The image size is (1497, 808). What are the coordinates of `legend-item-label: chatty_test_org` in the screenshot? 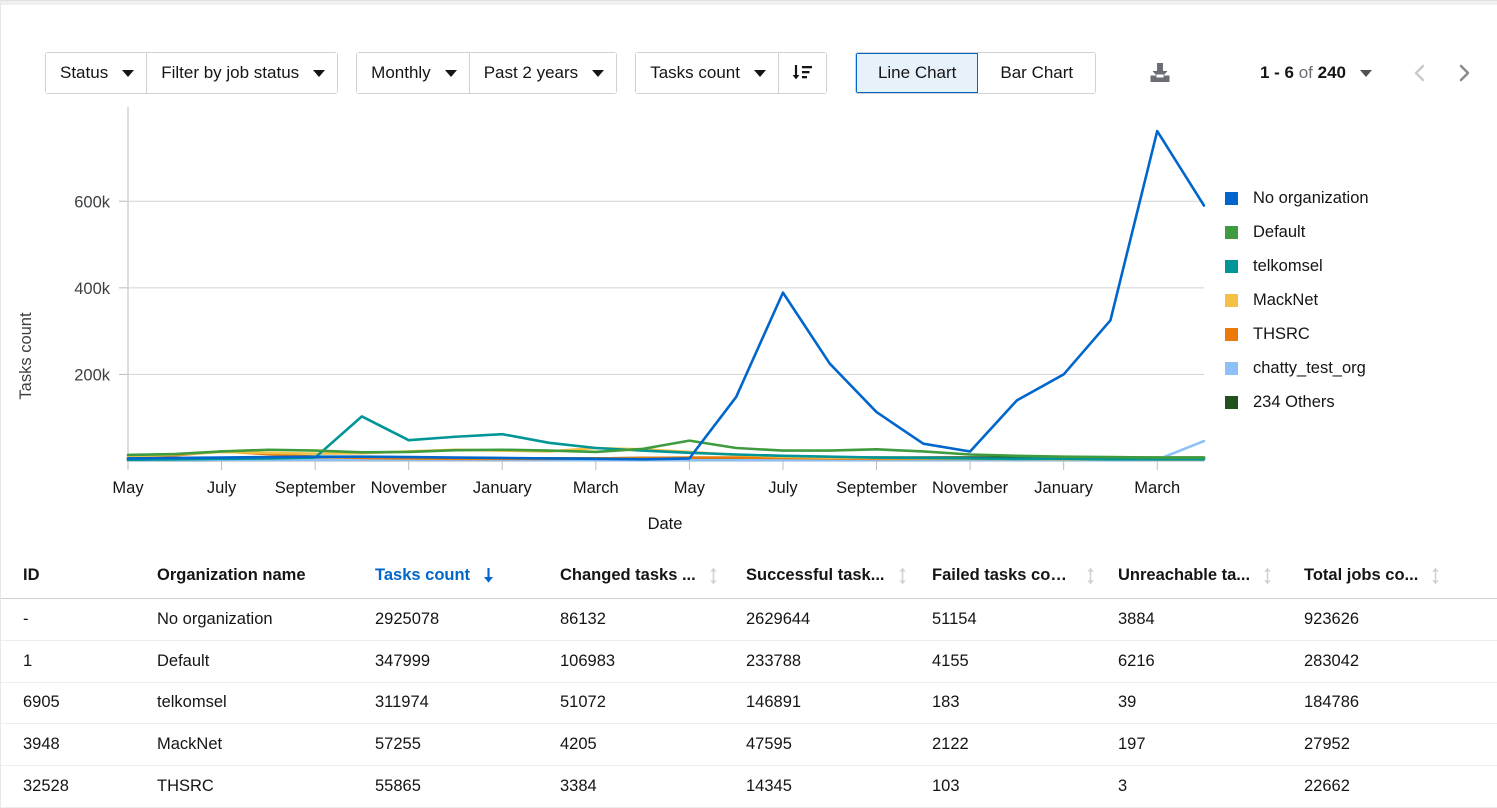 It's located at (1309, 367).